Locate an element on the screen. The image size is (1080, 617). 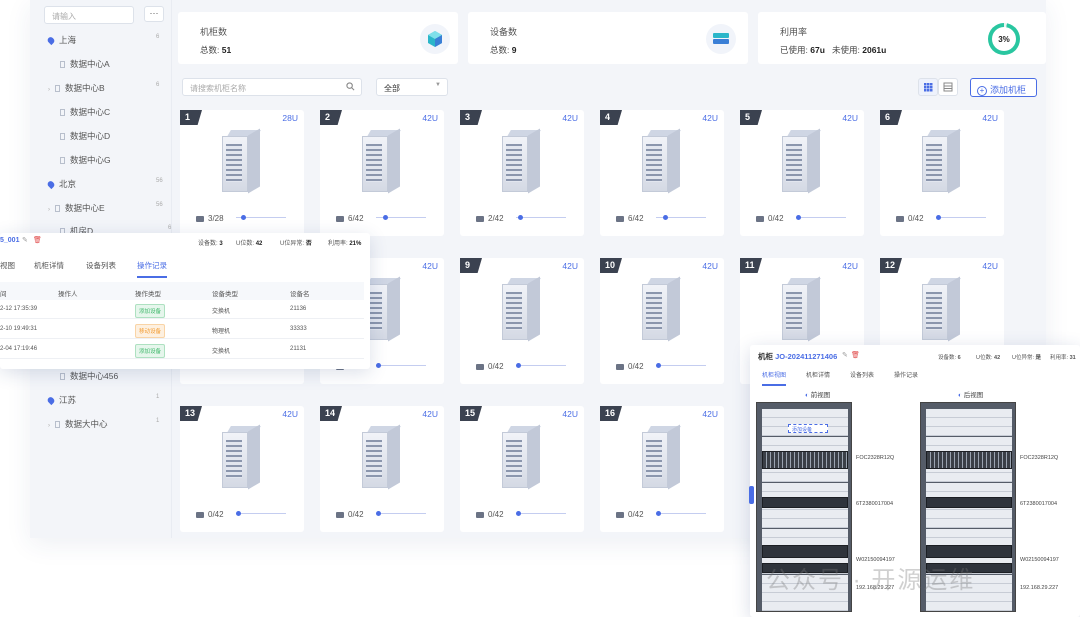
list-view-button is located at coordinates (948, 87).